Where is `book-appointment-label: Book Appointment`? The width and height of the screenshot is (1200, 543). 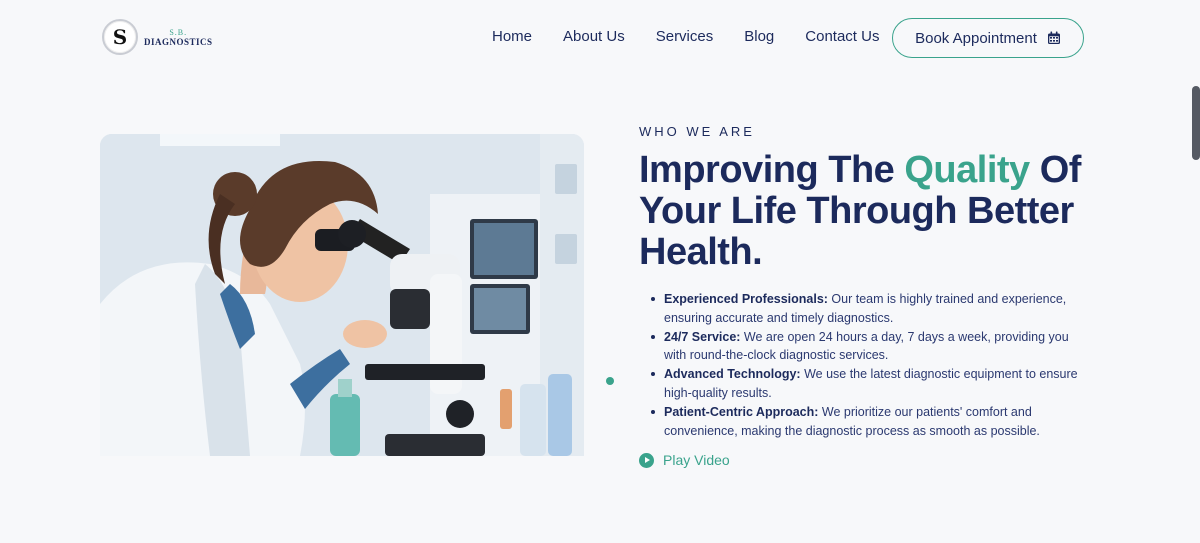
book-appointment-label: Book Appointment is located at coordinates (976, 38).